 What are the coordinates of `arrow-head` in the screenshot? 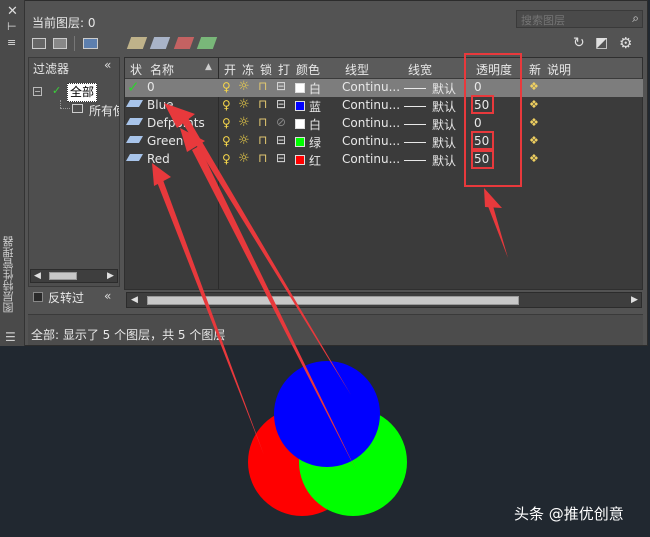 It's located at (493, 198).